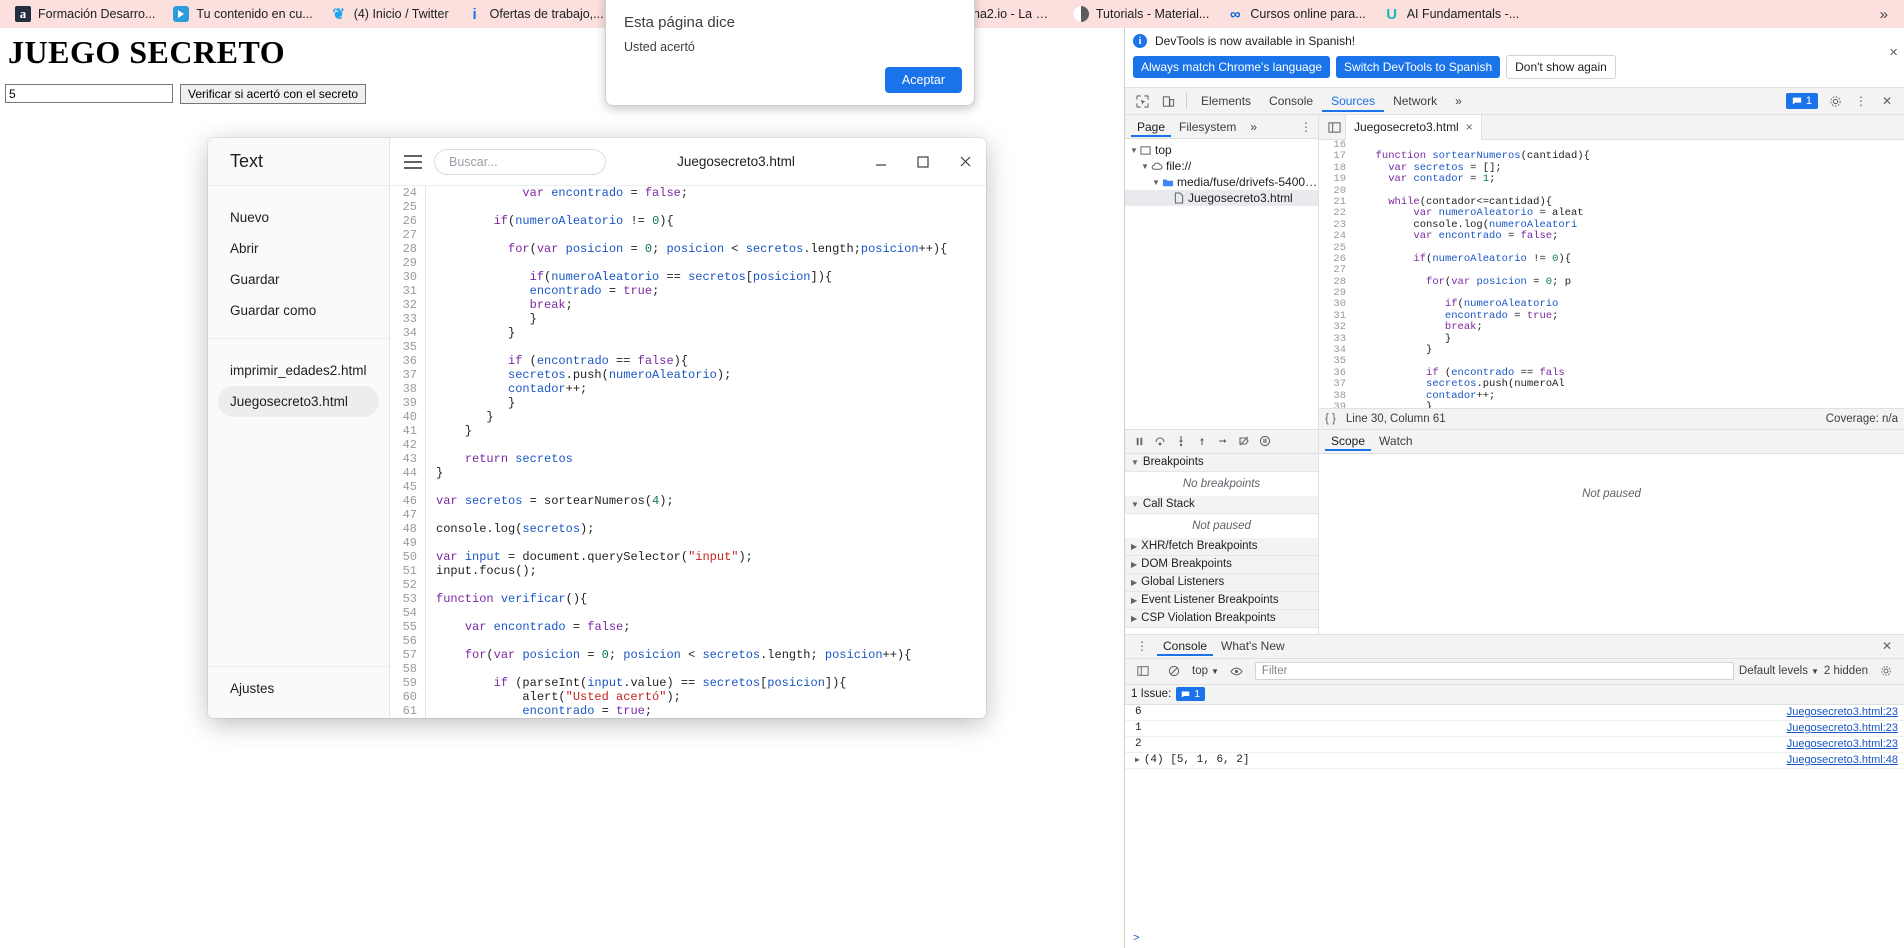  Describe the element at coordinates (1221, 504) in the screenshot. I see `debugger-section-header: ▼ Call Stack` at that location.